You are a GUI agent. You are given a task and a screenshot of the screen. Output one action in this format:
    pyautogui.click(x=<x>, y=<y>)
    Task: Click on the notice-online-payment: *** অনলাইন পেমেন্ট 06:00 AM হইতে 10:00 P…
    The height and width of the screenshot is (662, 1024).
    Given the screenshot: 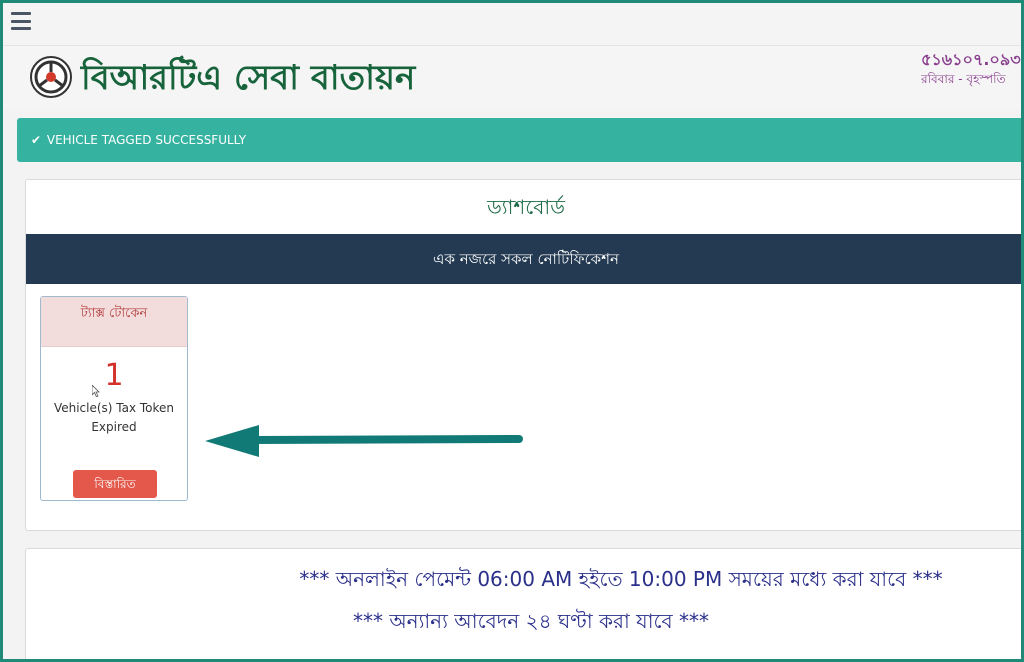 What is the action you would take?
    pyautogui.click(x=621, y=579)
    